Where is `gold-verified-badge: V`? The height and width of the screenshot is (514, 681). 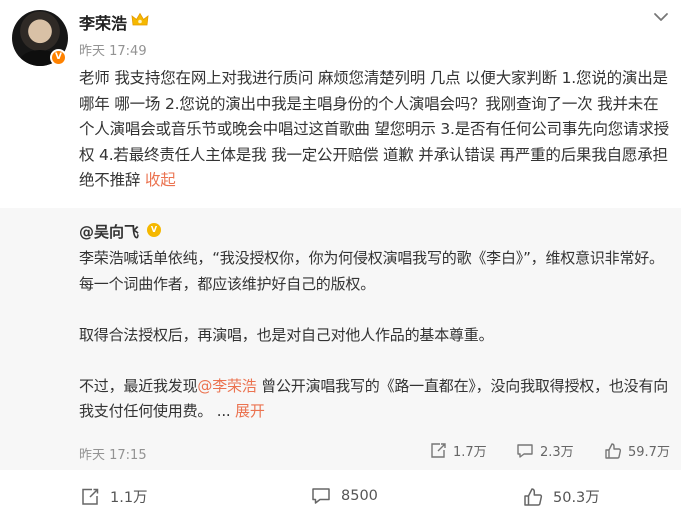 gold-verified-badge: V is located at coordinates (154, 230).